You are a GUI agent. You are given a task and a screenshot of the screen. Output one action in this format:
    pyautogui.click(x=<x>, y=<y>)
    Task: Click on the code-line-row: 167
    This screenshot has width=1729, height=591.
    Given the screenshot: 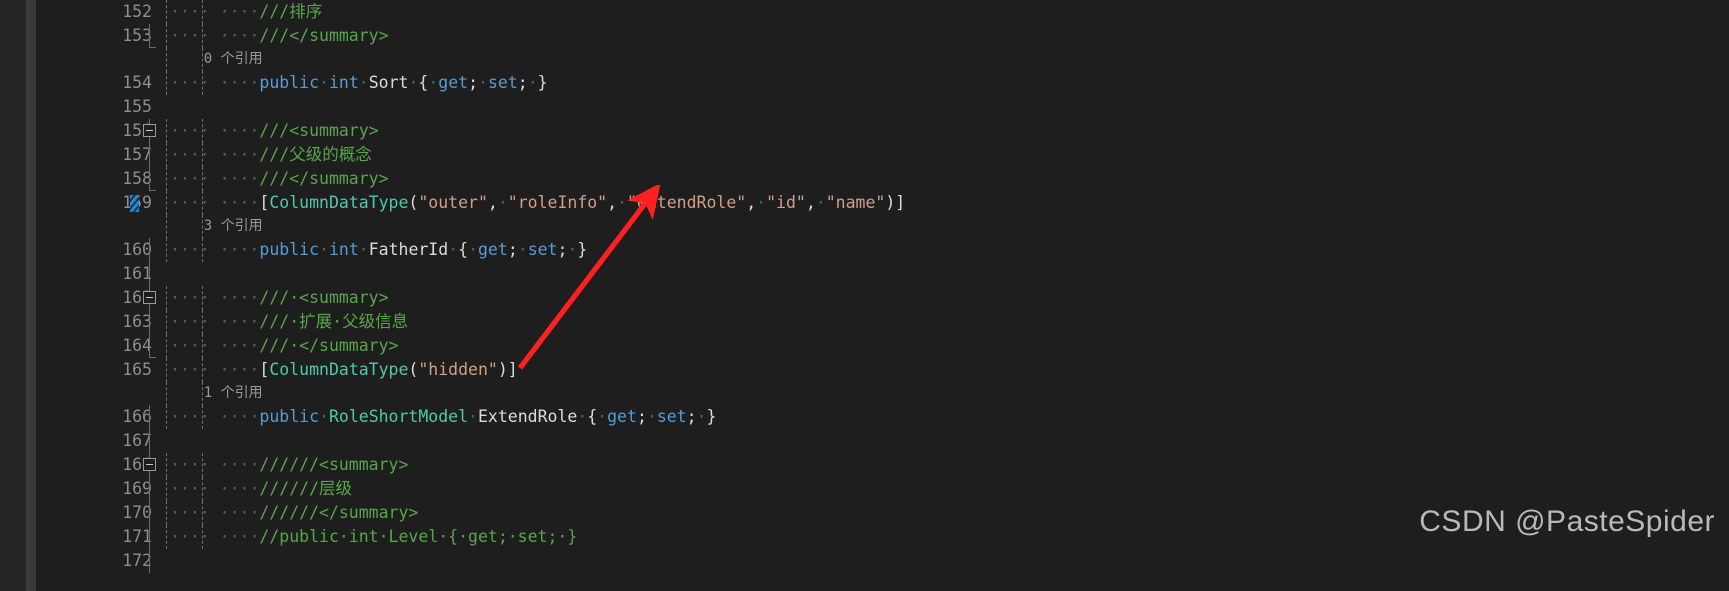 What is the action you would take?
    pyautogui.click(x=864, y=441)
    